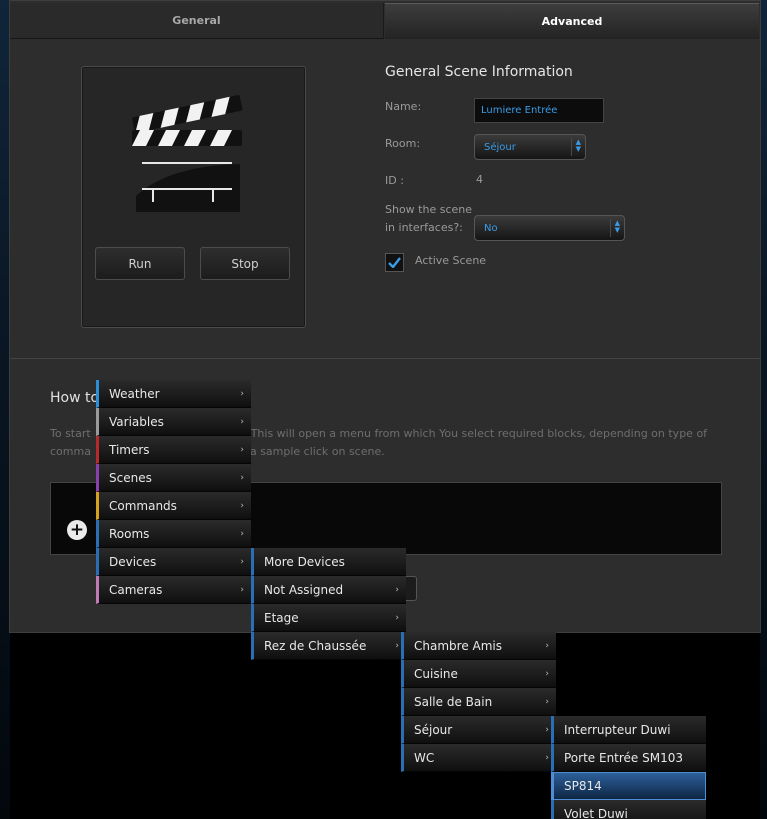  I want to click on menu-item-label: Scenes, so click(130, 477).